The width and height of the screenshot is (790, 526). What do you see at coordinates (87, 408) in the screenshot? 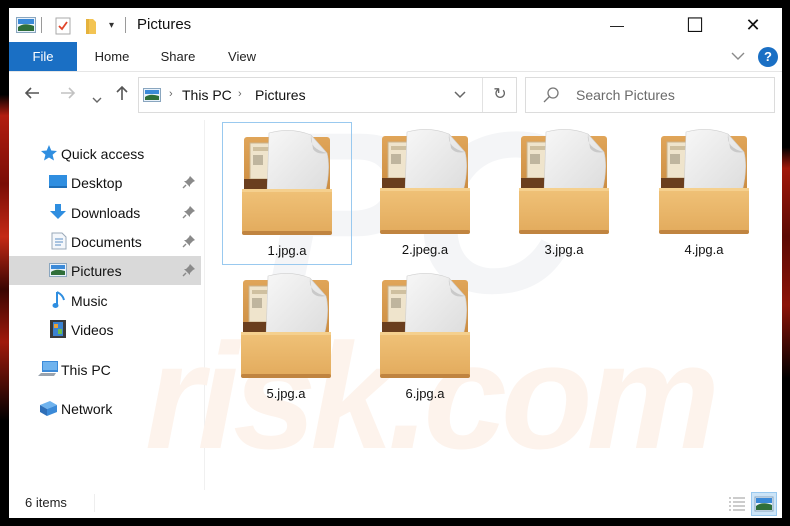
I see `nav-label: Network` at bounding box center [87, 408].